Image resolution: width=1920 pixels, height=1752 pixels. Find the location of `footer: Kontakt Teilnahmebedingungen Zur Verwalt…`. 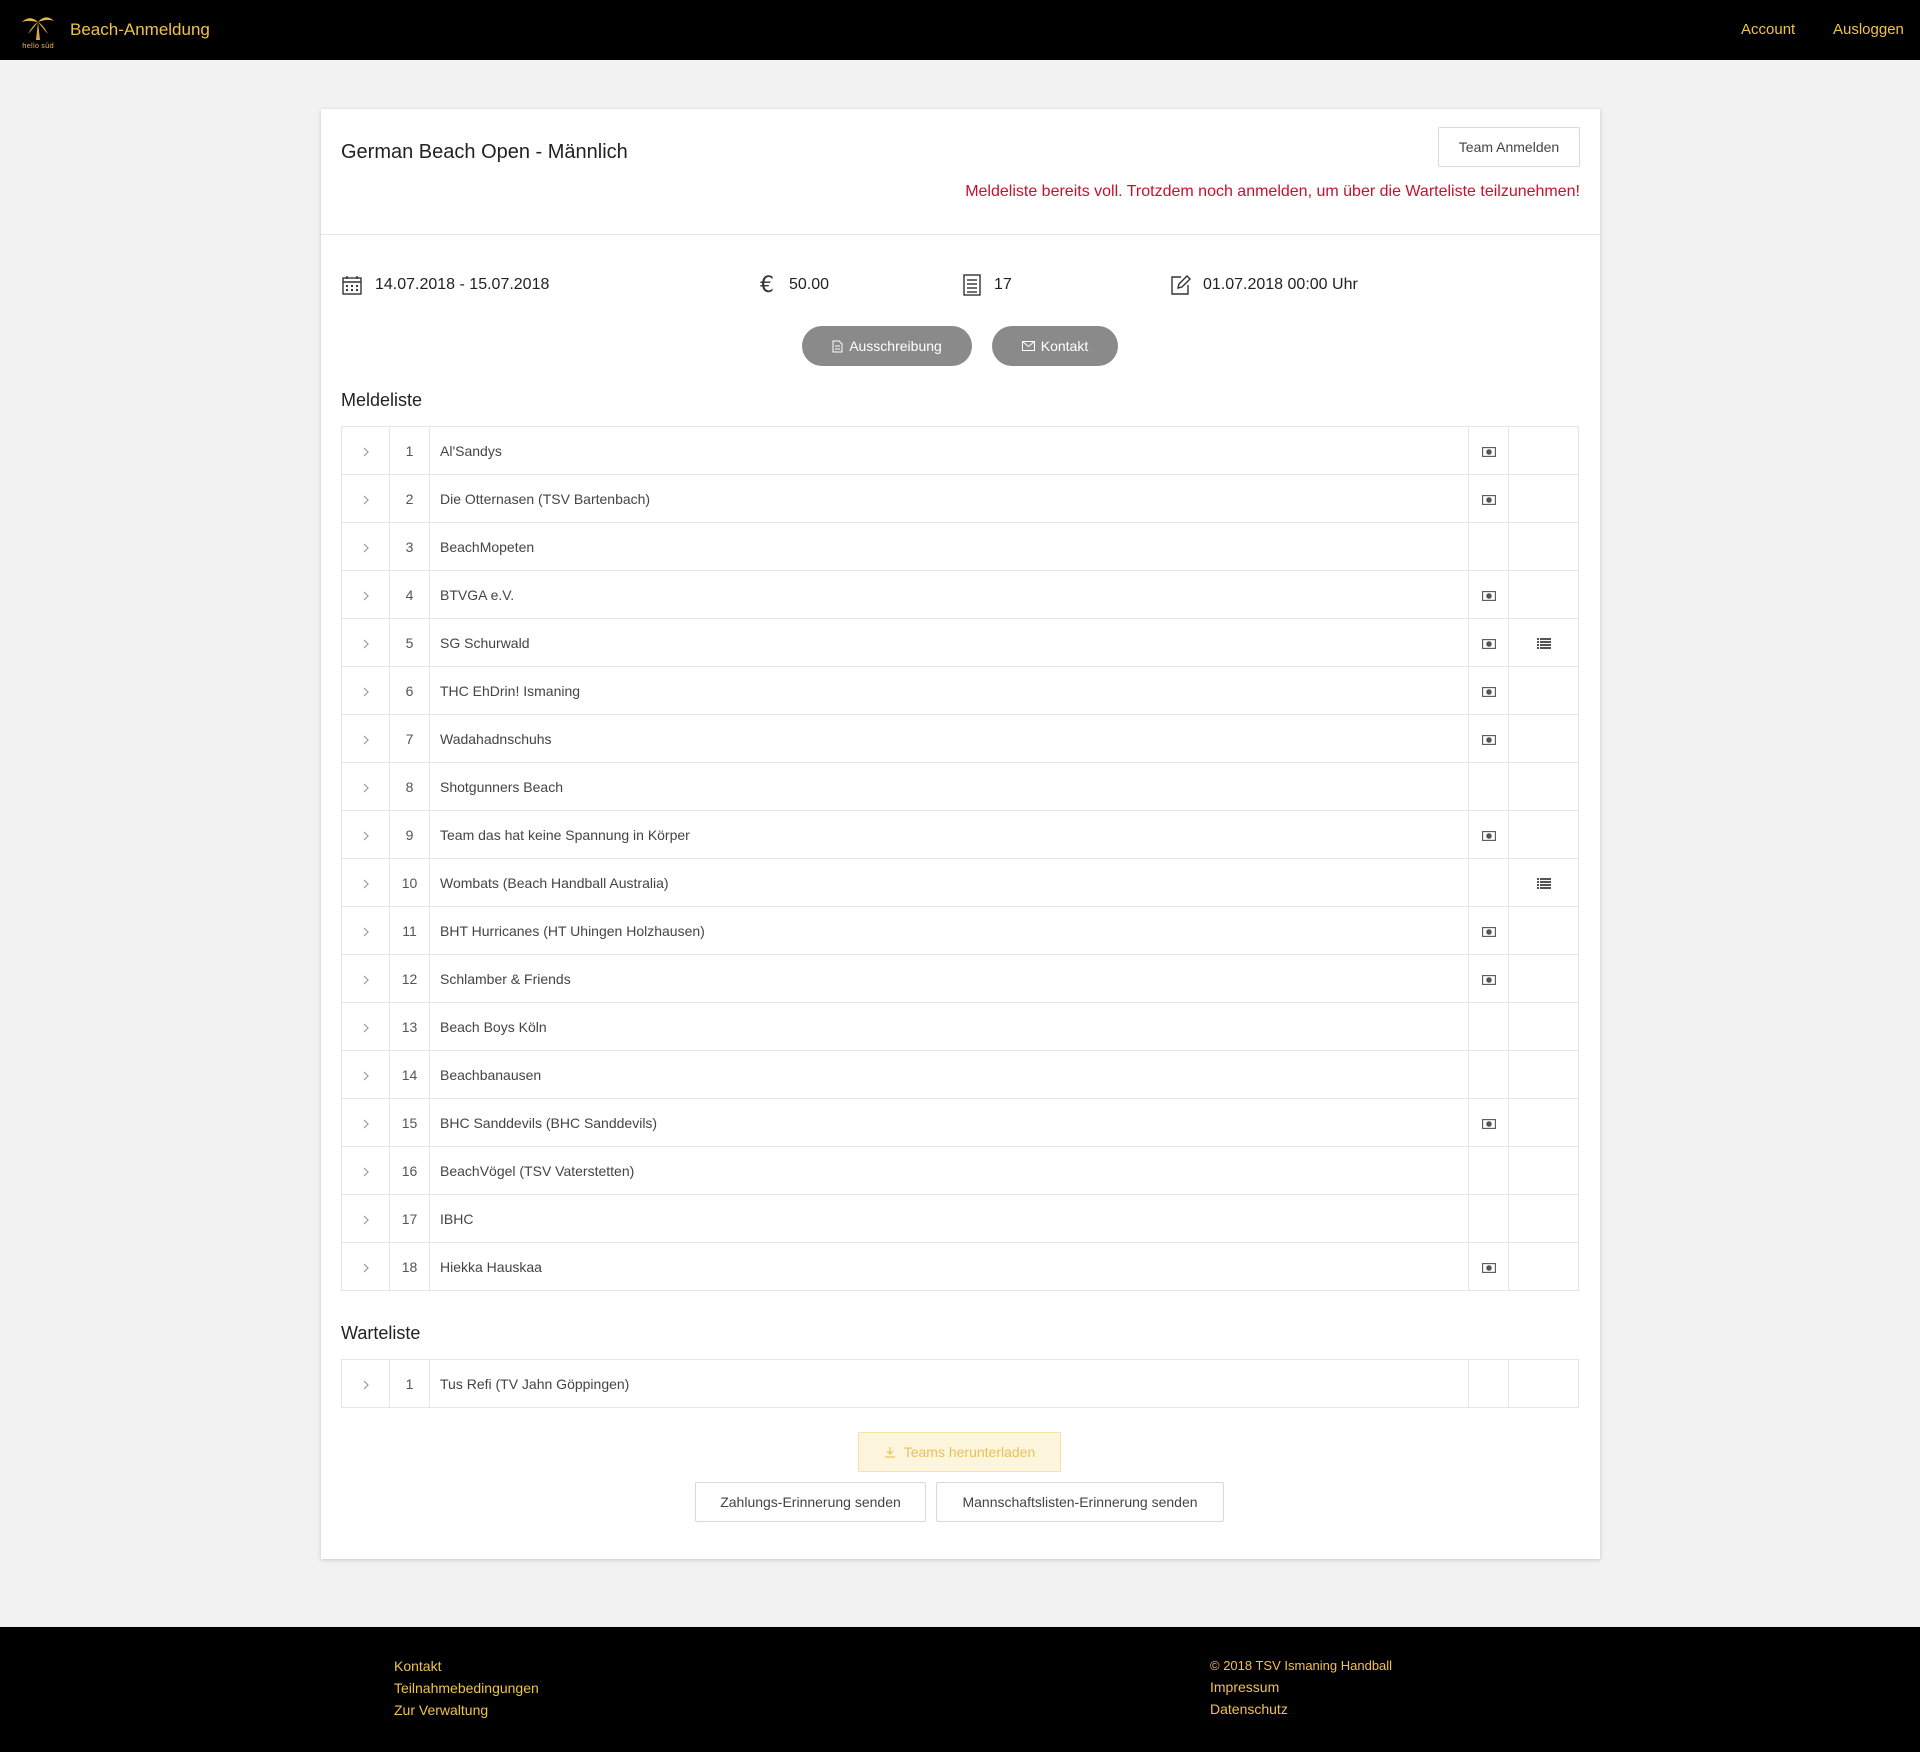

footer: Kontakt Teilnahmebedingungen Zur Verwalt… is located at coordinates (960, 1689).